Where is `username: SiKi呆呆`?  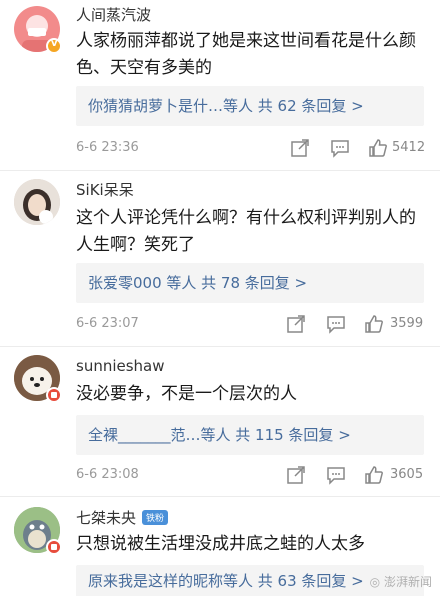
username: SiKi呆呆 is located at coordinates (105, 189).